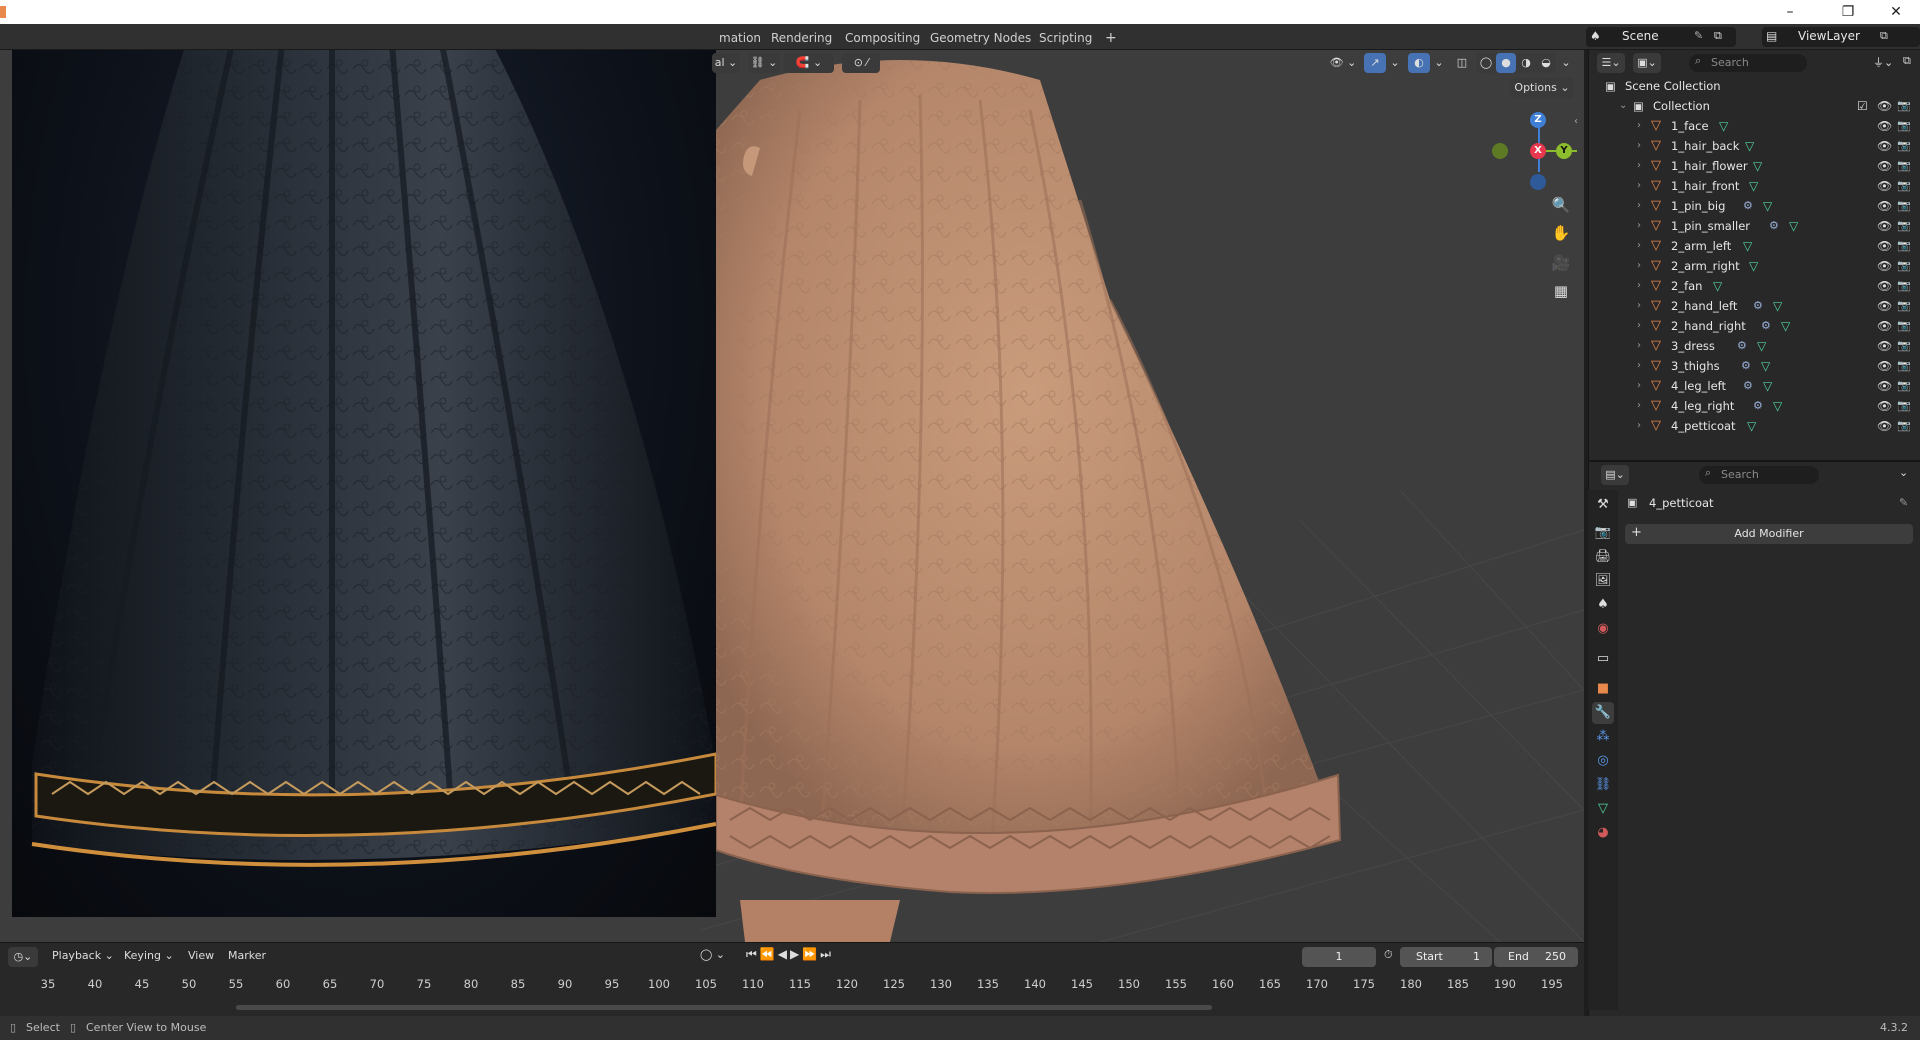  Describe the element at coordinates (1907, 61) in the screenshot. I see `new-collection-icon: ⧉` at that location.